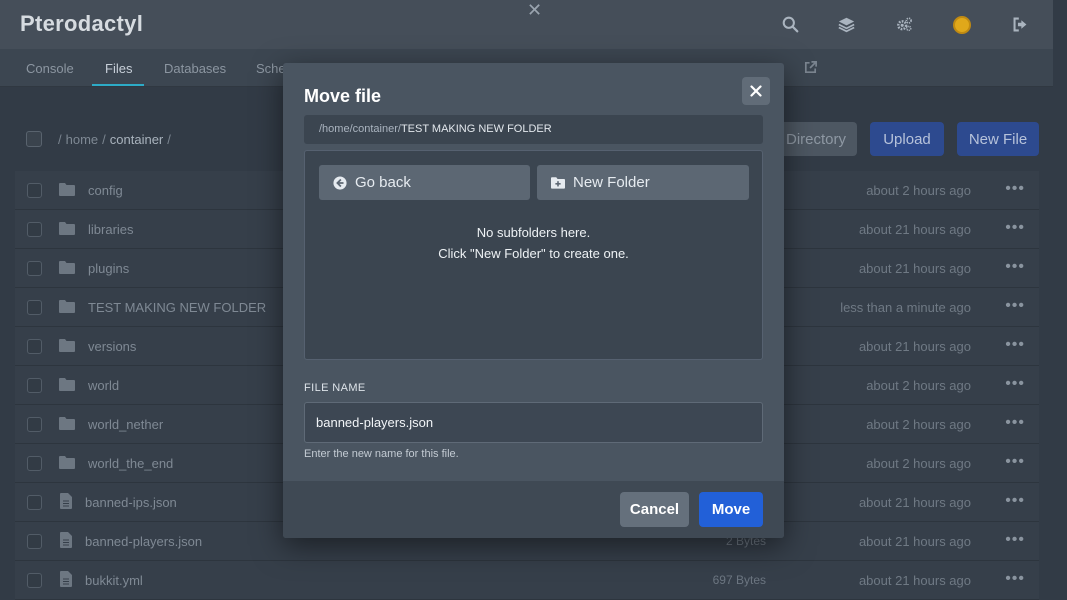 The height and width of the screenshot is (600, 1067). Describe the element at coordinates (125, 424) in the screenshot. I see `file-name: world_nether` at that location.